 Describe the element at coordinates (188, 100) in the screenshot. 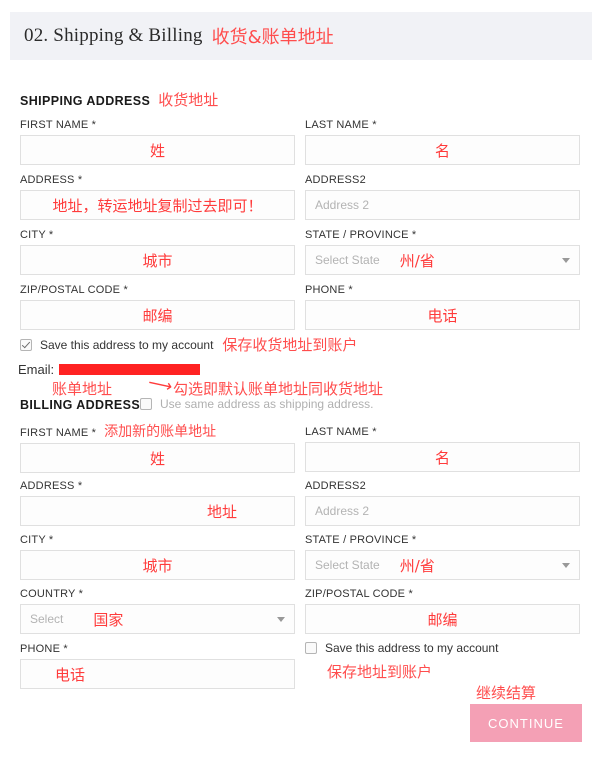

I see `shipping-address-heading-annotation: 收货地址` at that location.